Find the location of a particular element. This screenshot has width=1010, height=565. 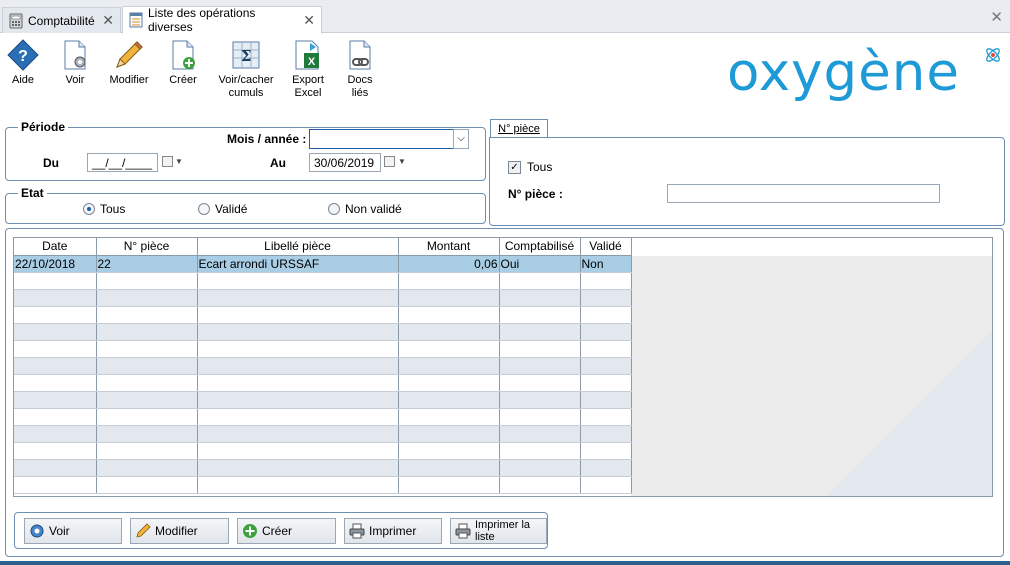

tab-numero-piece: N° pièce is located at coordinates (519, 128).